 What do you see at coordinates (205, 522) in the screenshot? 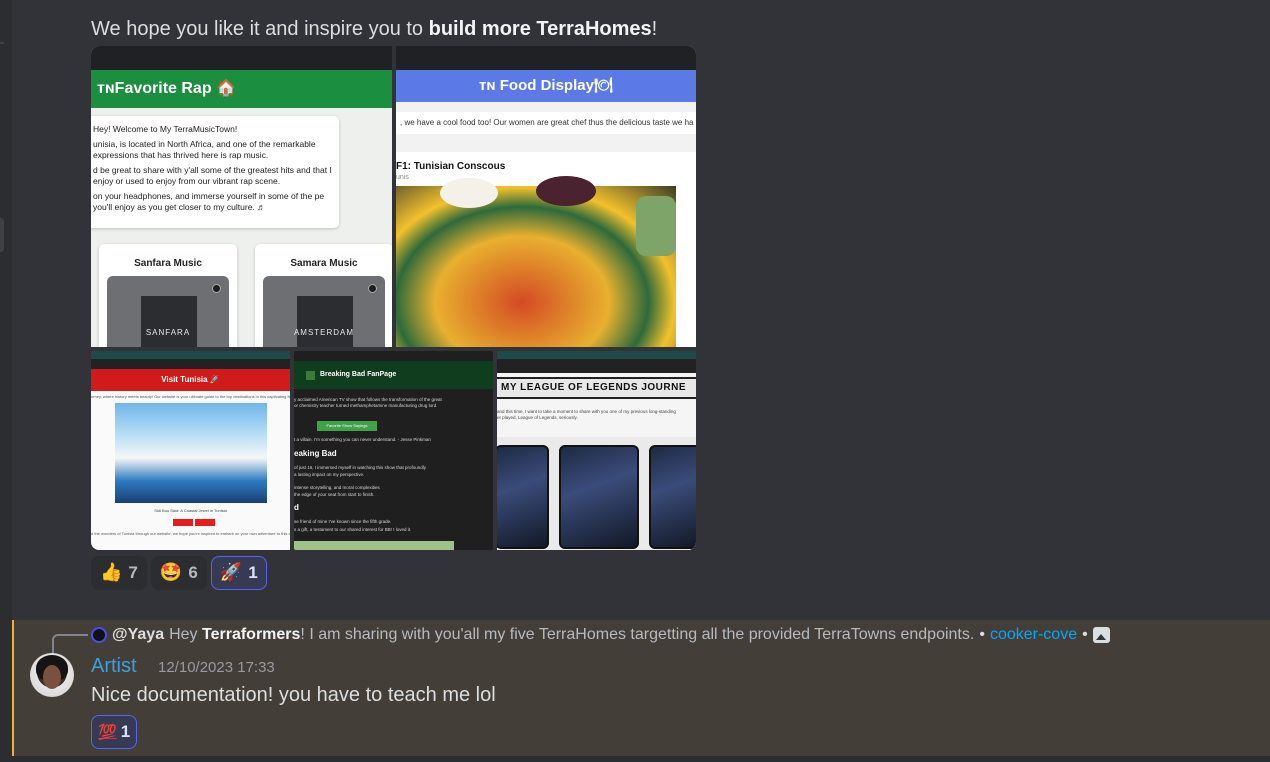
I see `next-button` at bounding box center [205, 522].